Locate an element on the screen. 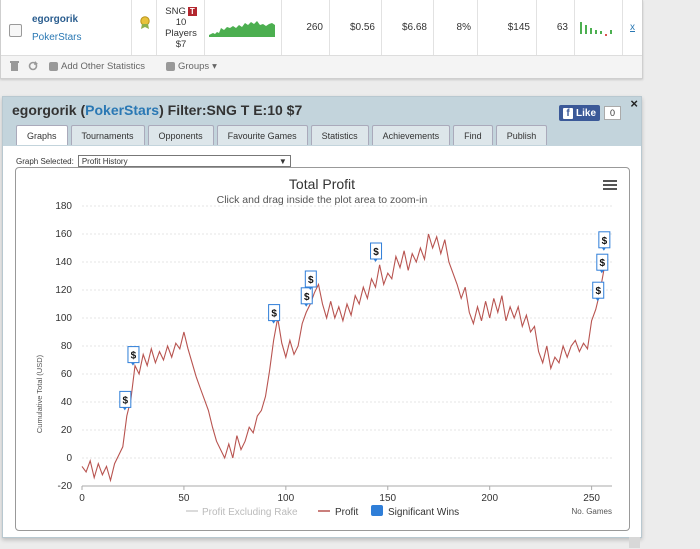 This screenshot has height=549, width=700. chevron-down-icon: ▼ is located at coordinates (282, 161).